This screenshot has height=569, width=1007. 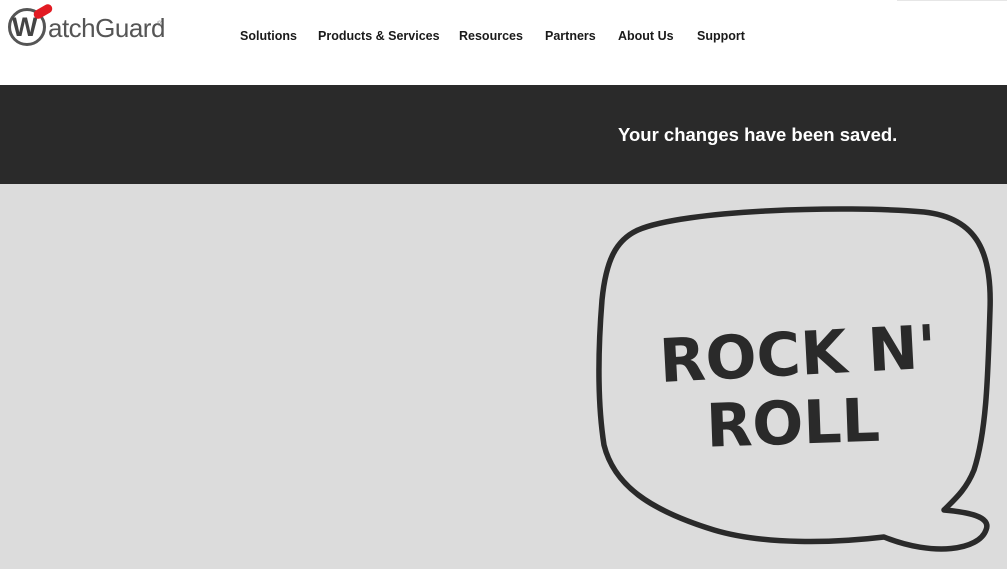 I want to click on bubble-text-line1: ROCK N', so click(x=798, y=355).